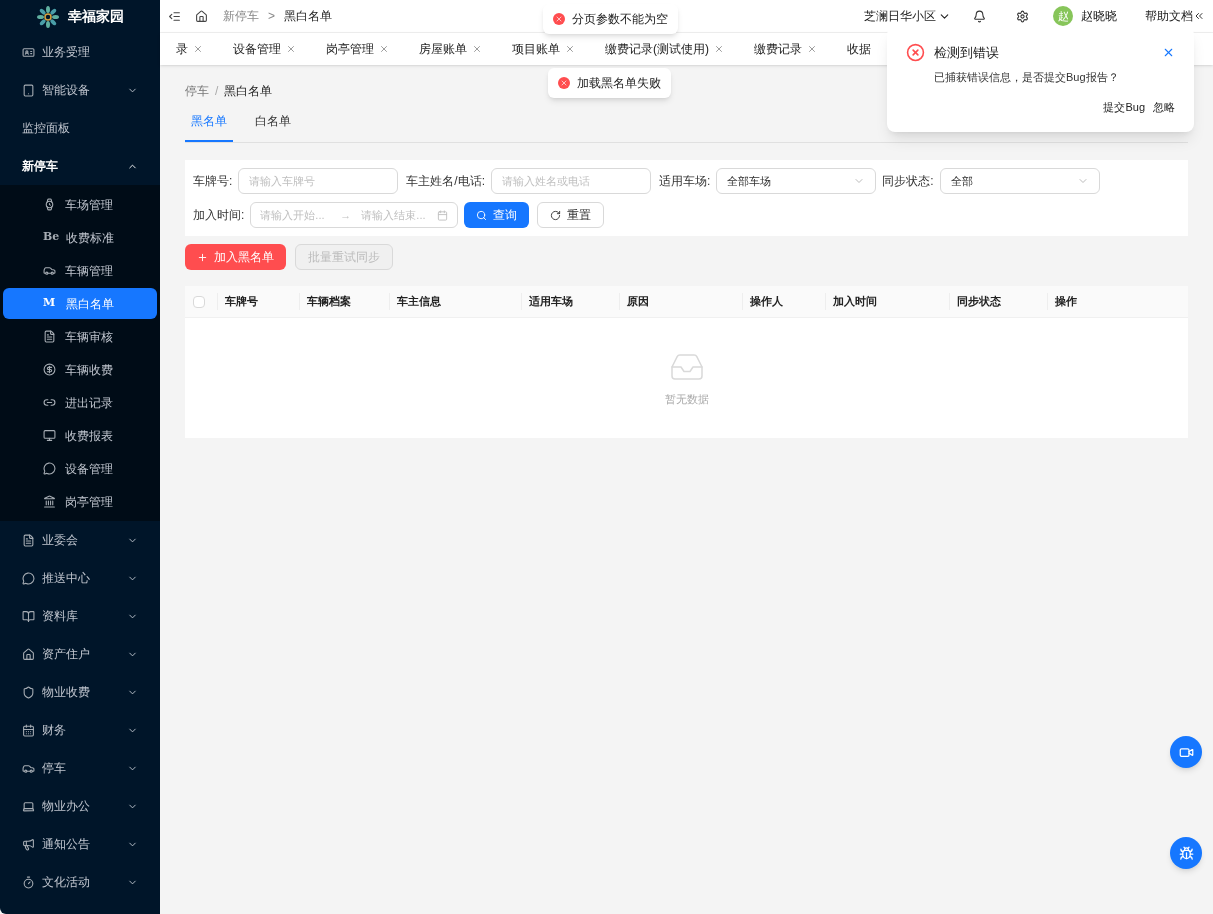 The height and width of the screenshot is (914, 1213). Describe the element at coordinates (908, 181) in the screenshot. I see `field-label: 同步状态:` at that location.